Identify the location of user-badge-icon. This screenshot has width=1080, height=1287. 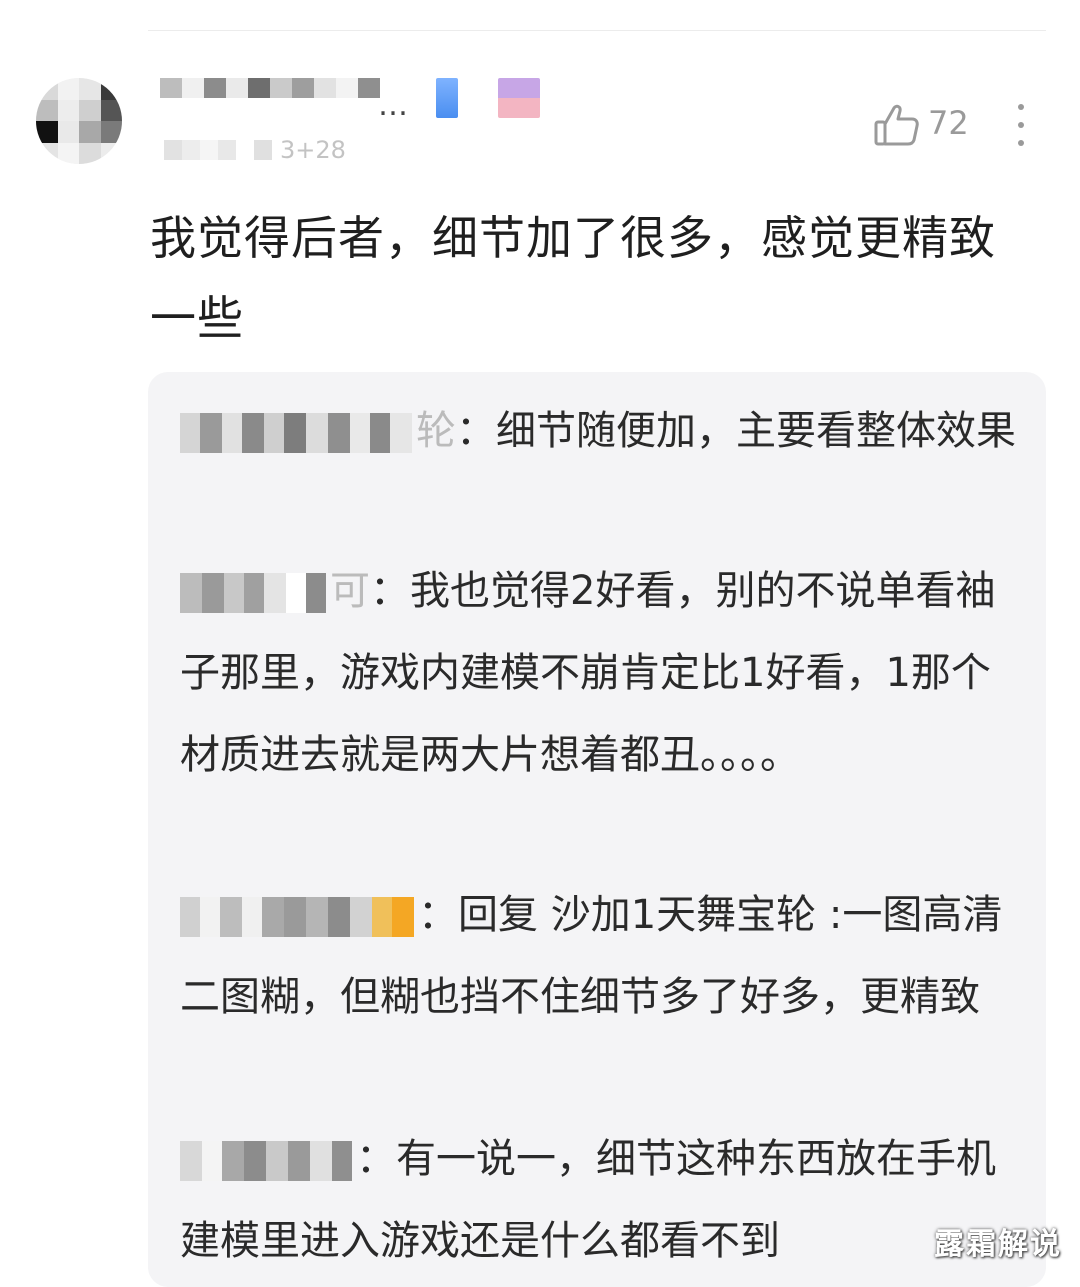
(447, 98).